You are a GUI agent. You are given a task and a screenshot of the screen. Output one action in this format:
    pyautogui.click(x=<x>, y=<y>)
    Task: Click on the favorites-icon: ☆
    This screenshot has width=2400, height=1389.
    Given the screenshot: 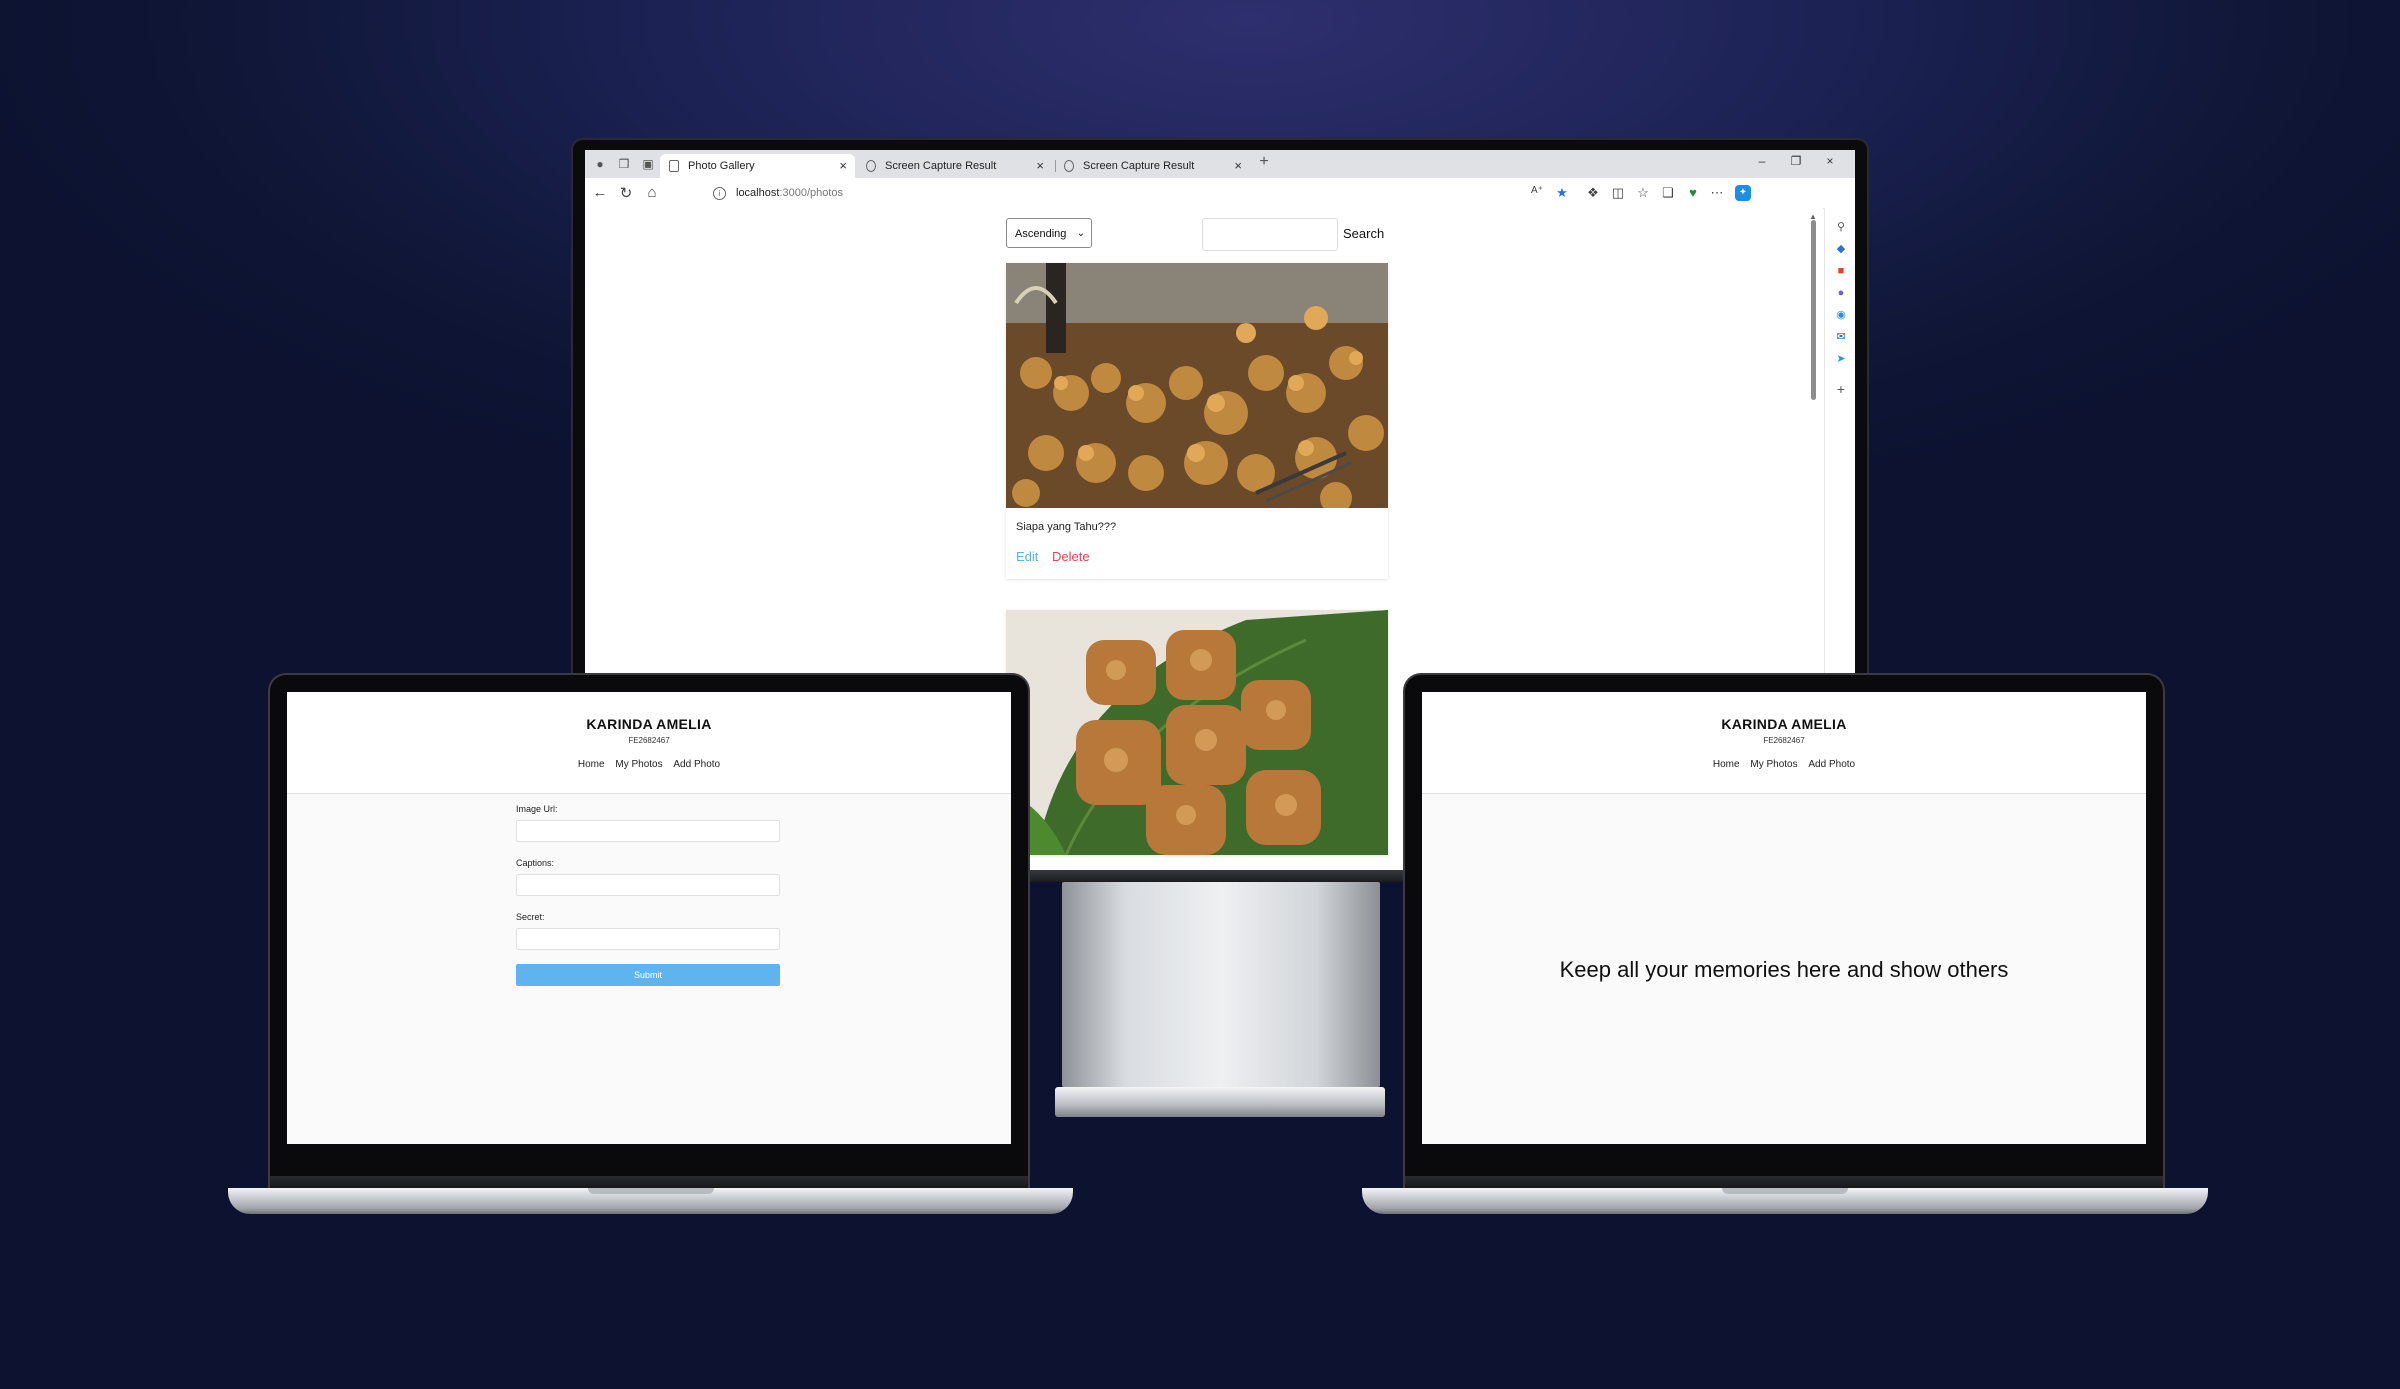 What is the action you would take?
    pyautogui.click(x=1643, y=193)
    